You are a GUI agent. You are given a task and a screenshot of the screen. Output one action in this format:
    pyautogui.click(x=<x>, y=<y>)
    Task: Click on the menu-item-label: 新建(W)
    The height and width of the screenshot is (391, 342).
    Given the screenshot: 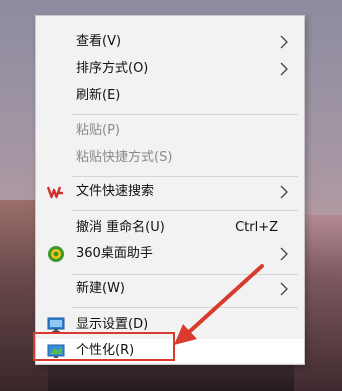 What is the action you would take?
    pyautogui.click(x=100, y=288)
    